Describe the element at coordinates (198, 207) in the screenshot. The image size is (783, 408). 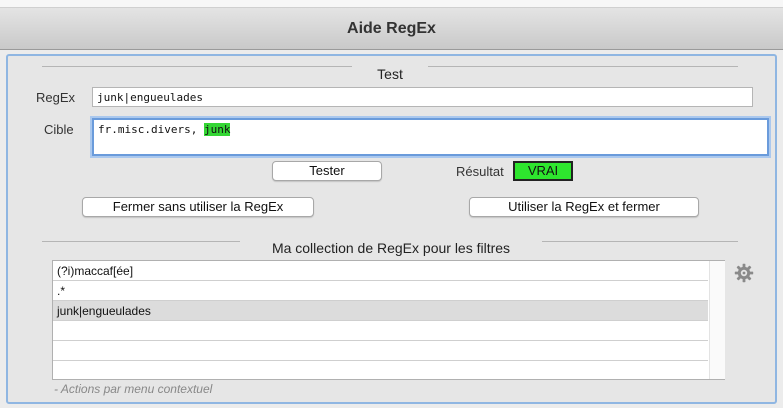
I see `close-without-regex-button: Fermer sans utiliser la RegEx` at that location.